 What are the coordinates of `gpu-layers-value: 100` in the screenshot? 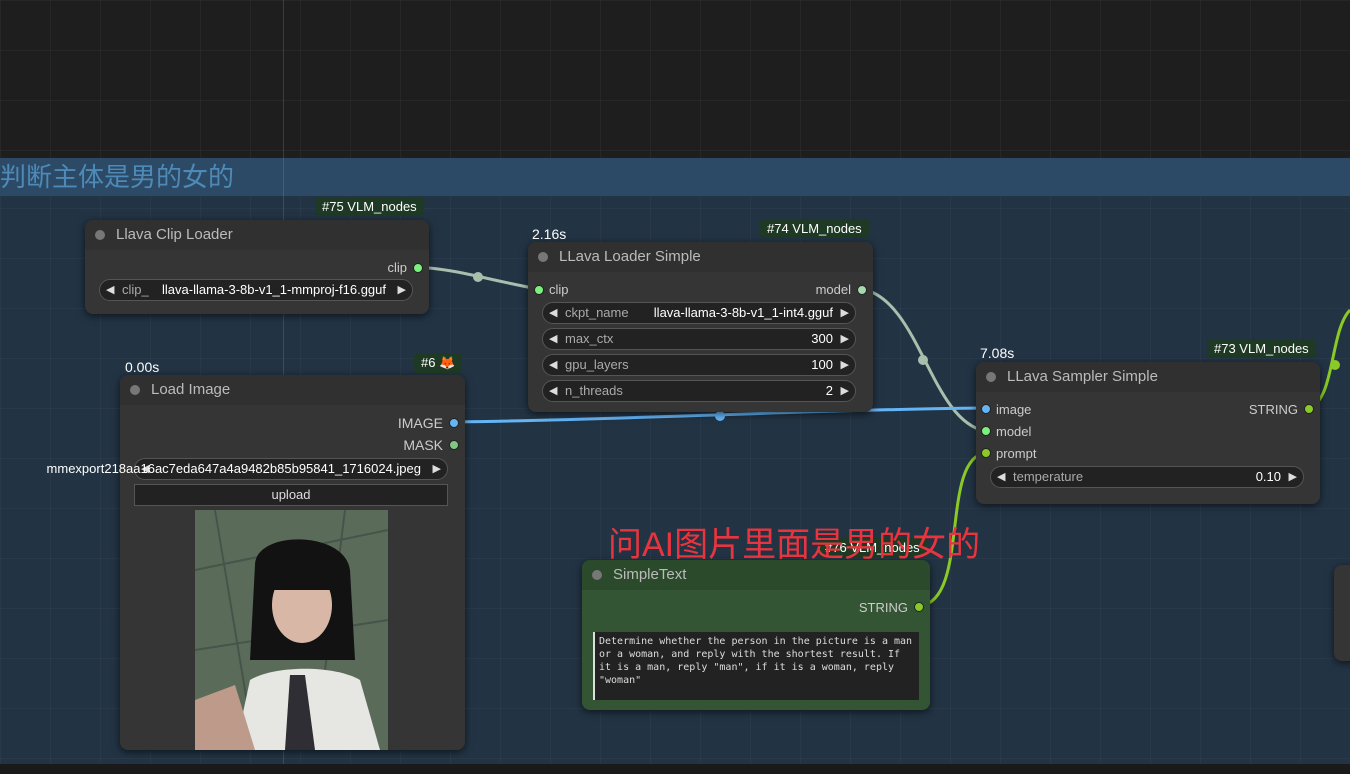 It's located at (822, 364).